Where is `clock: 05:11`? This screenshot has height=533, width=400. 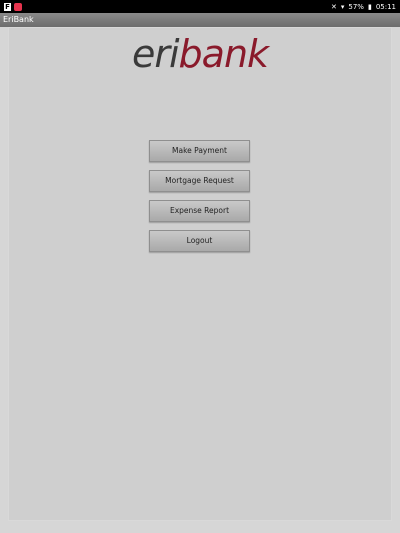
clock: 05:11 is located at coordinates (385, 6).